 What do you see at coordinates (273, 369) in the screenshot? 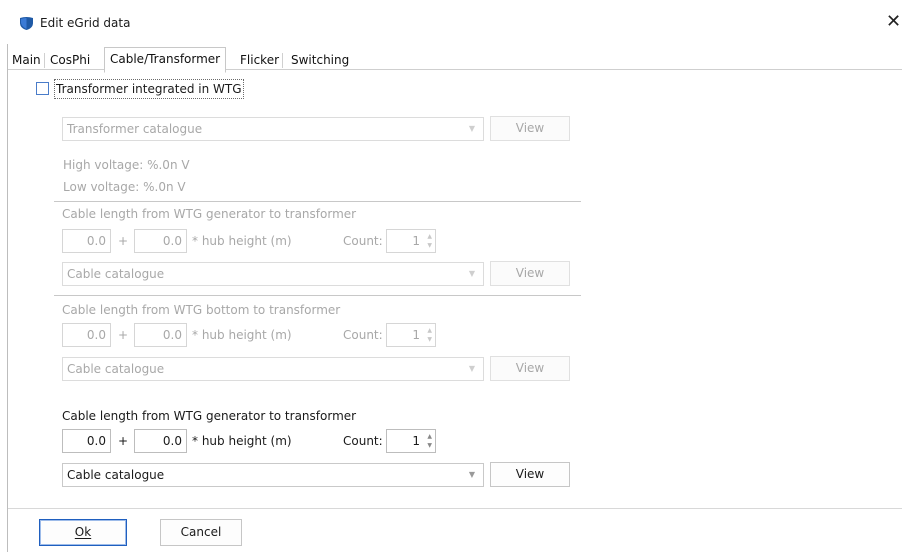
I see `cable-2-catalogue-select: Cable catalogue ▼` at bounding box center [273, 369].